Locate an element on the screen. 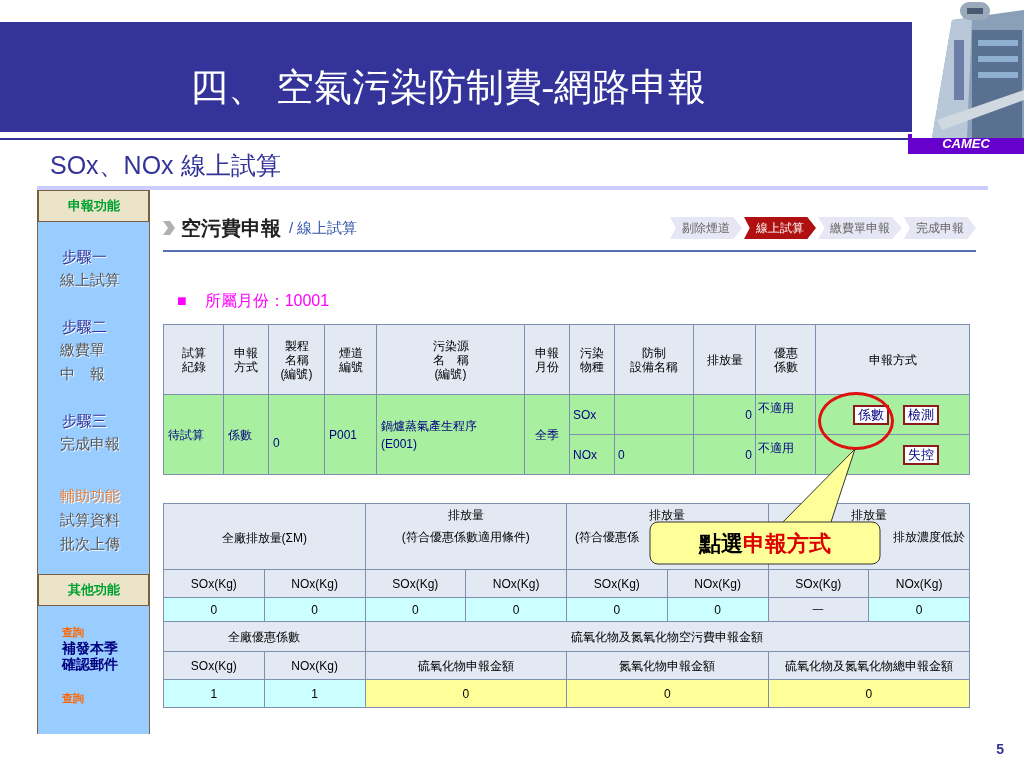  step-label: 步驟一 is located at coordinates (84, 256).